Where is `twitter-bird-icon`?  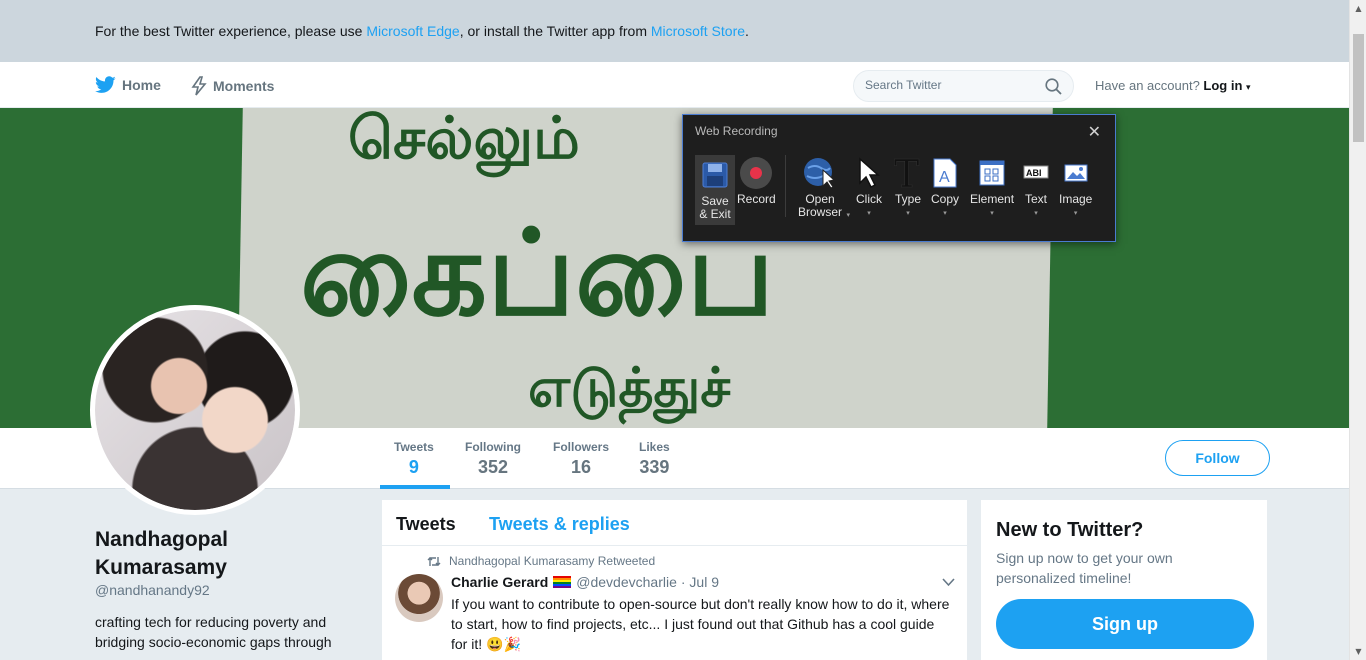 twitter-bird-icon is located at coordinates (105, 84).